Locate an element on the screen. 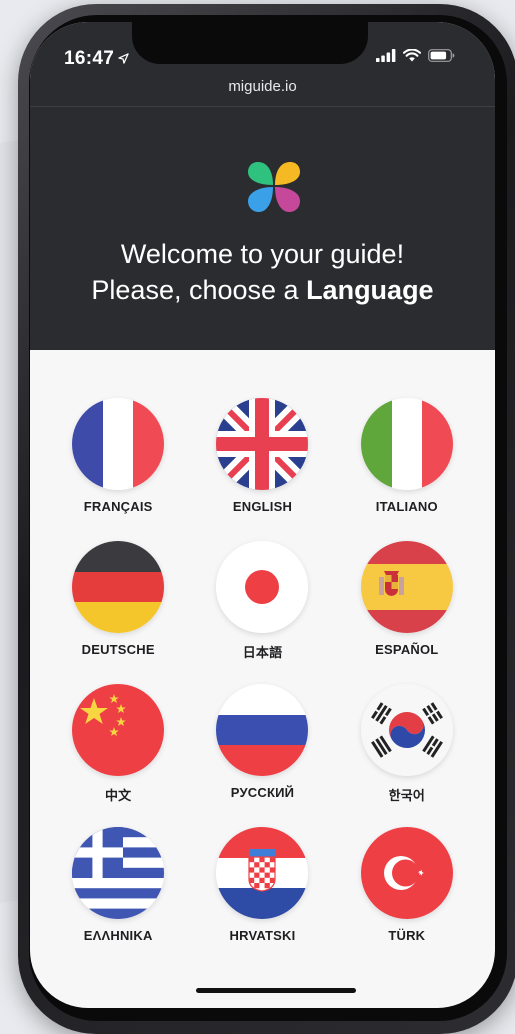  choose-prefix: Please, choose a is located at coordinates (199, 290).